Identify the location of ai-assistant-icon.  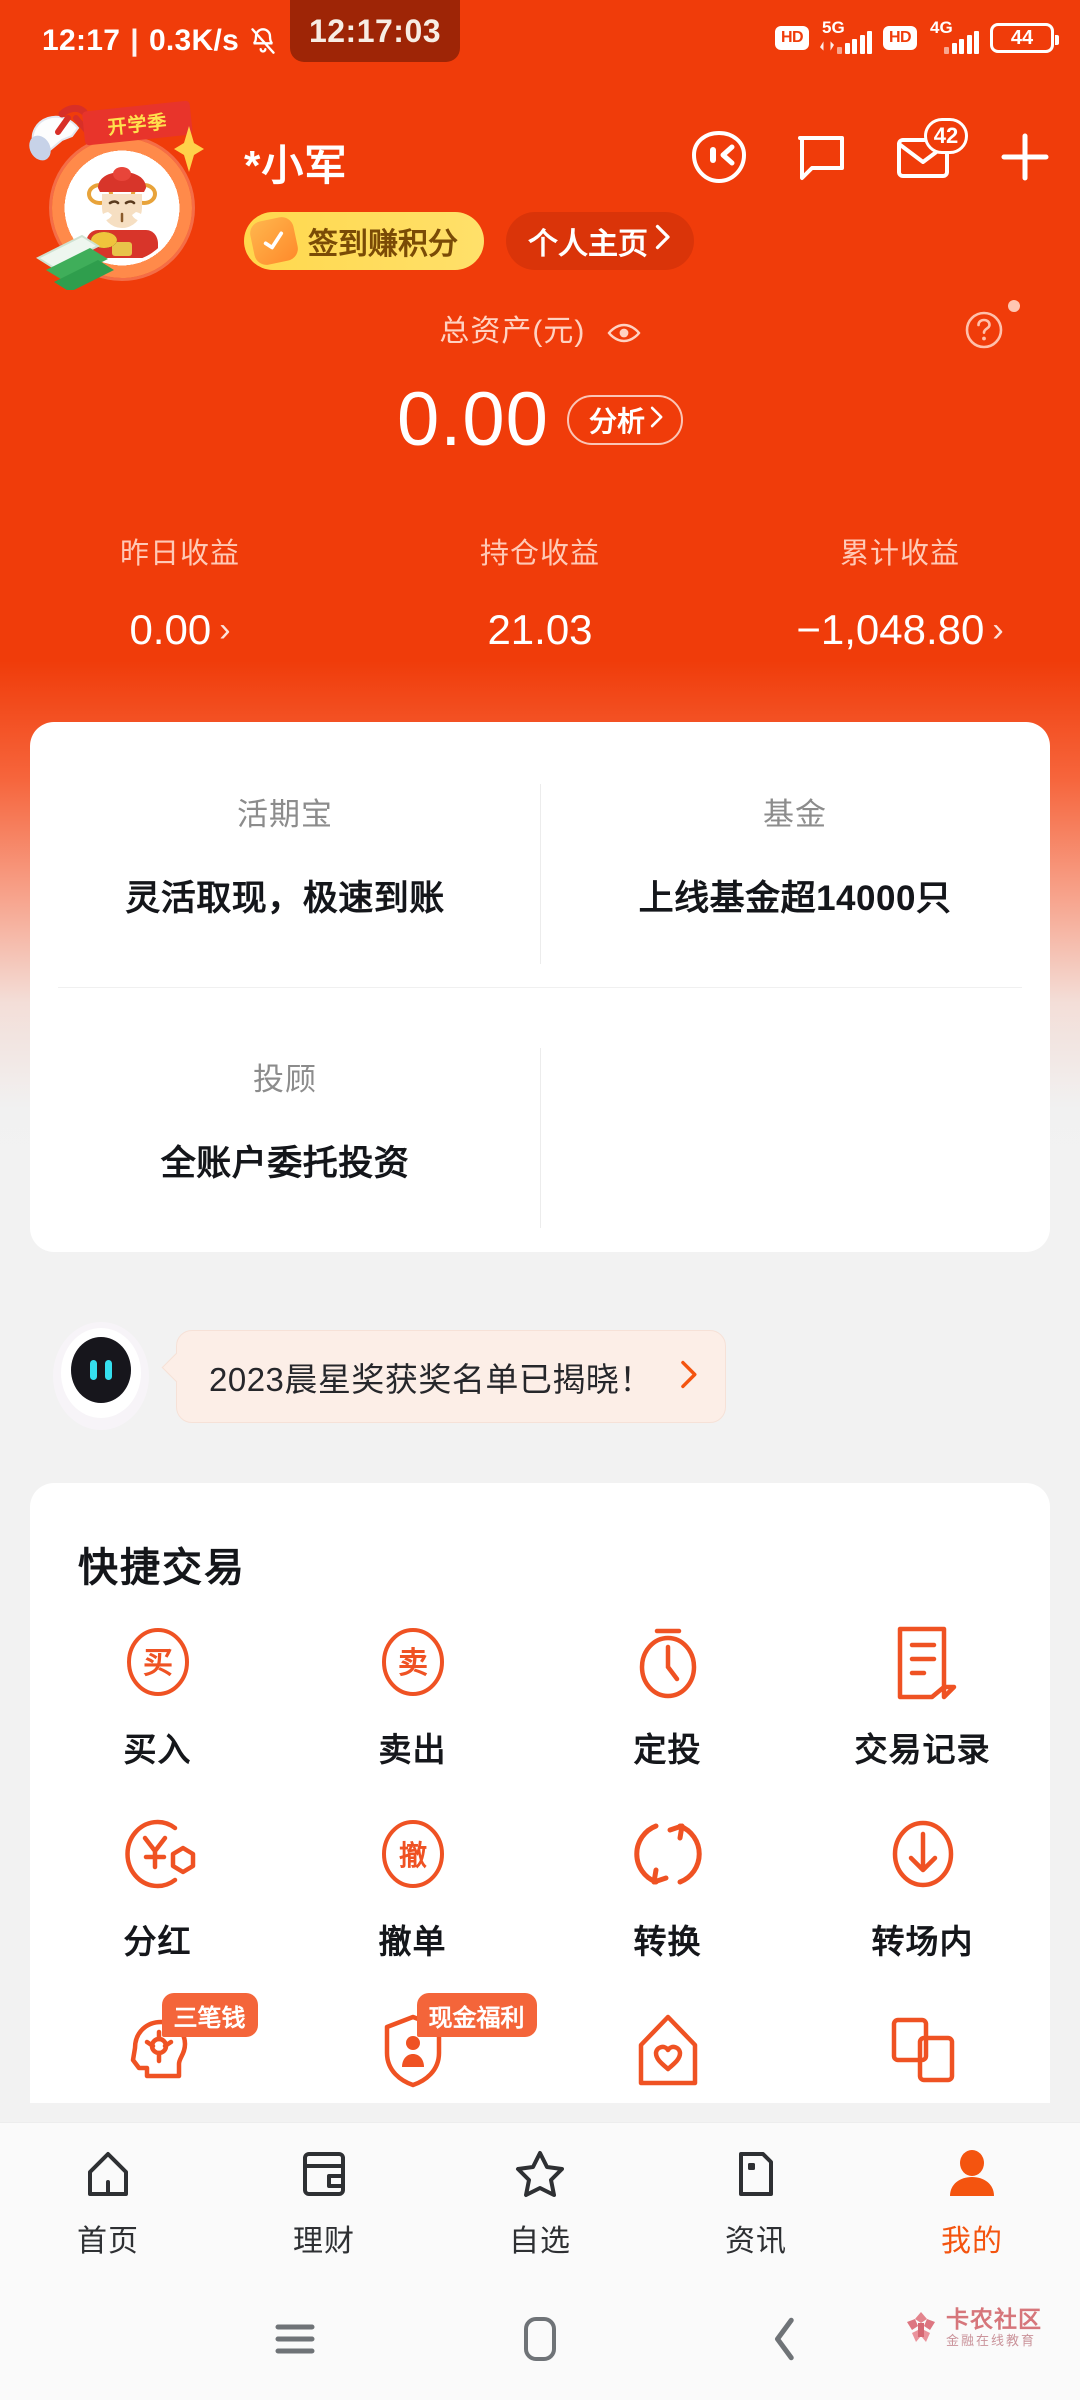
(719, 157).